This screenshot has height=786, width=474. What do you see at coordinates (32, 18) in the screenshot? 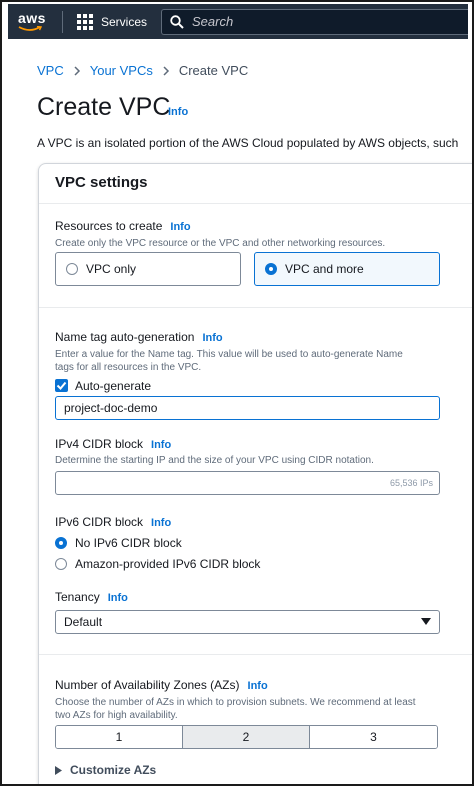
I see `aws-logo-text: aws` at bounding box center [32, 18].